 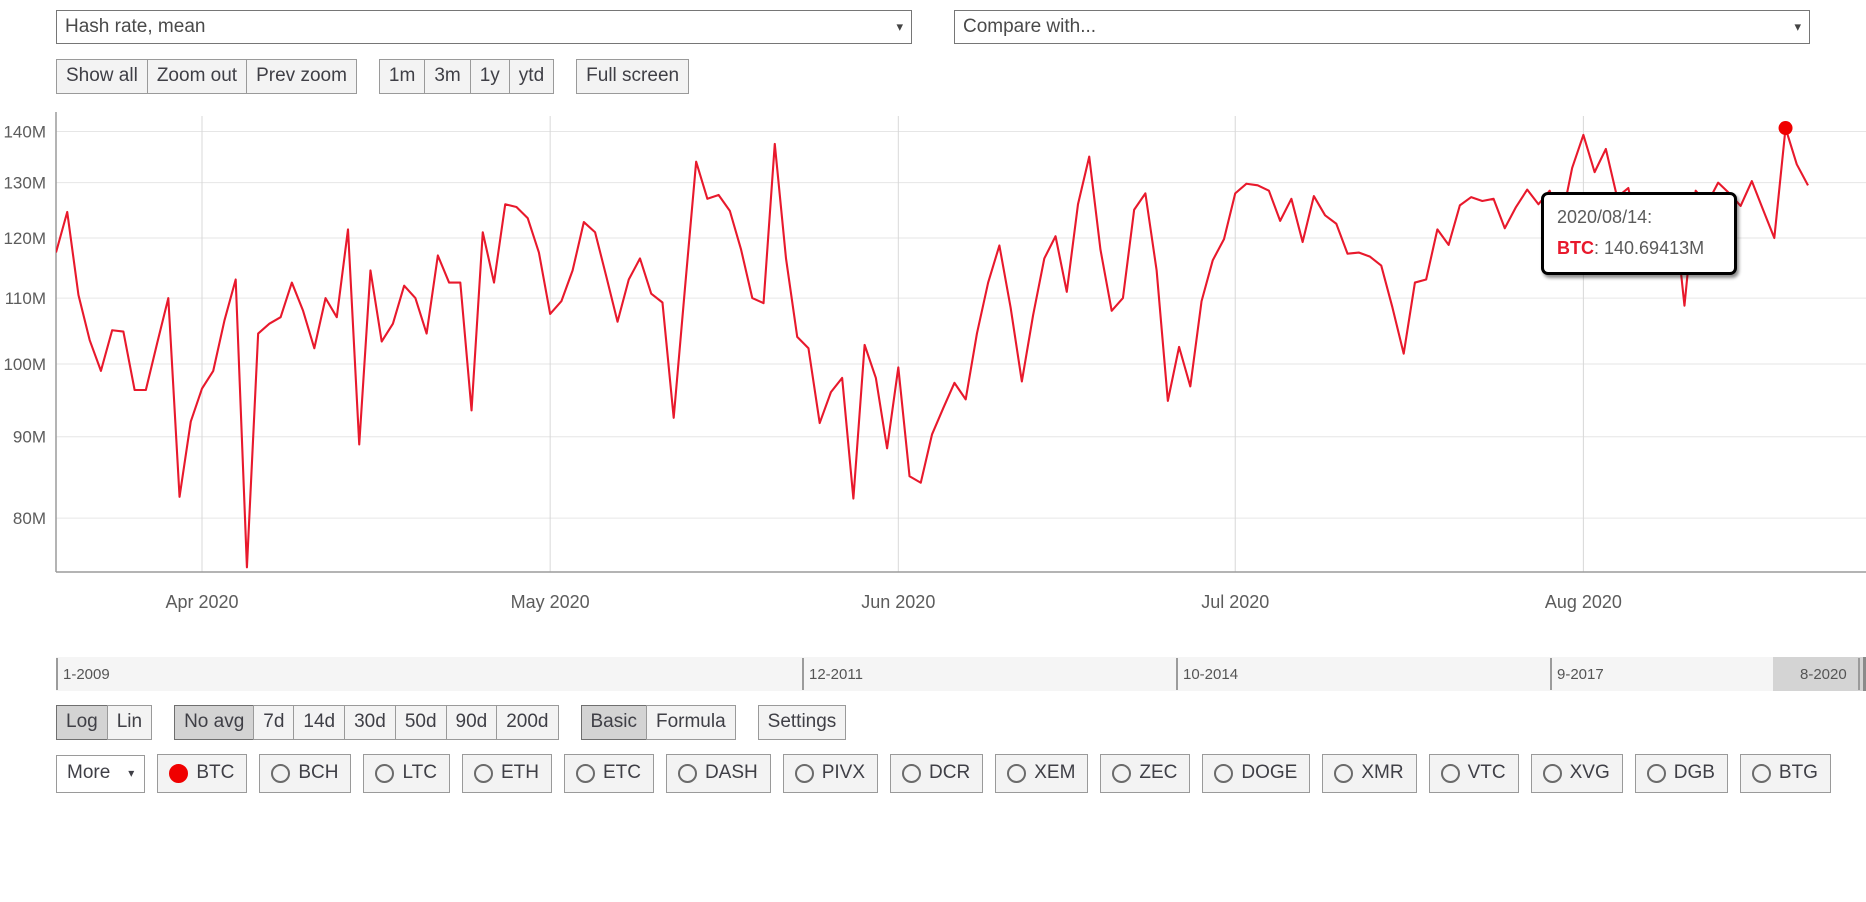 I want to click on coin-button-dcr: DCR, so click(x=937, y=773).